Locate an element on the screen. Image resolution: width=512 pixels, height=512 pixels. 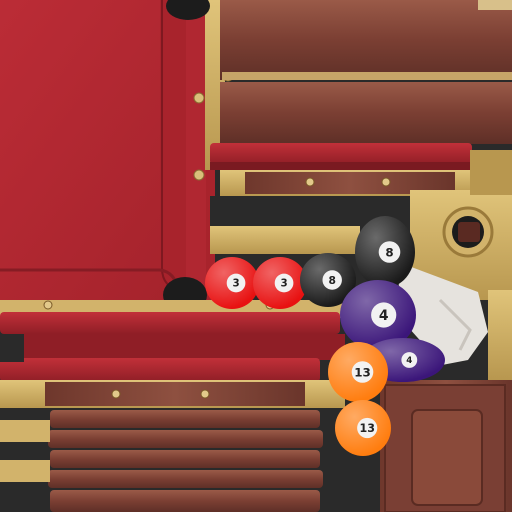
ball-3-1: 3 is located at coordinates (232, 283).